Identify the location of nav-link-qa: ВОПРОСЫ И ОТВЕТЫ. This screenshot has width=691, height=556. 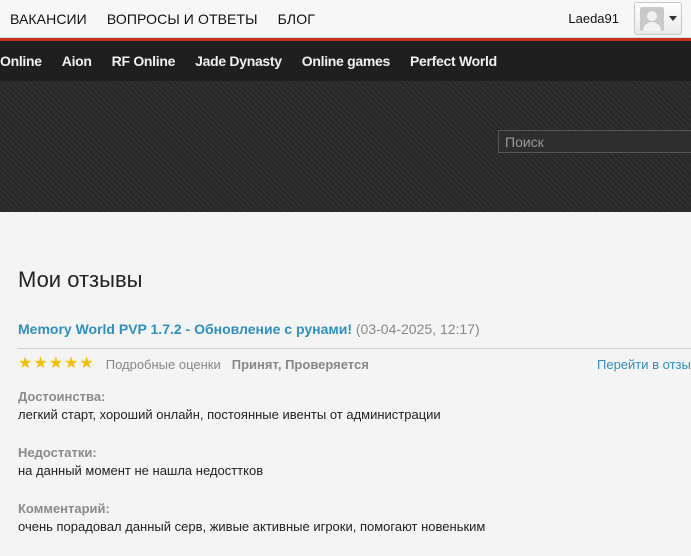
(182, 19).